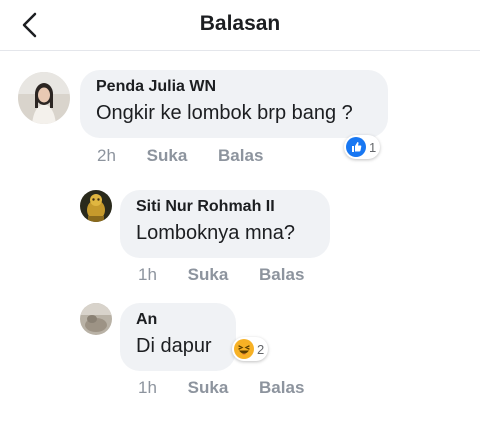  I want to click on comment-author: Penda Julia WN, so click(235, 87).